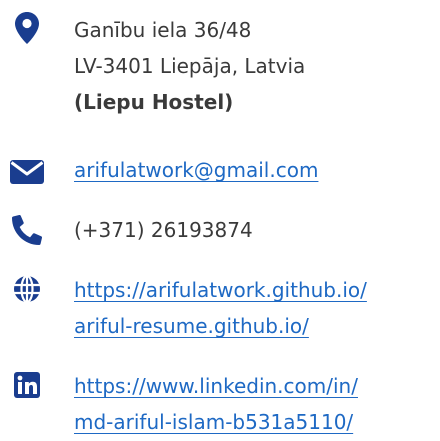 This screenshot has height=441, width=440. Describe the element at coordinates (27, 385) in the screenshot. I see `linkedin-icon` at that location.